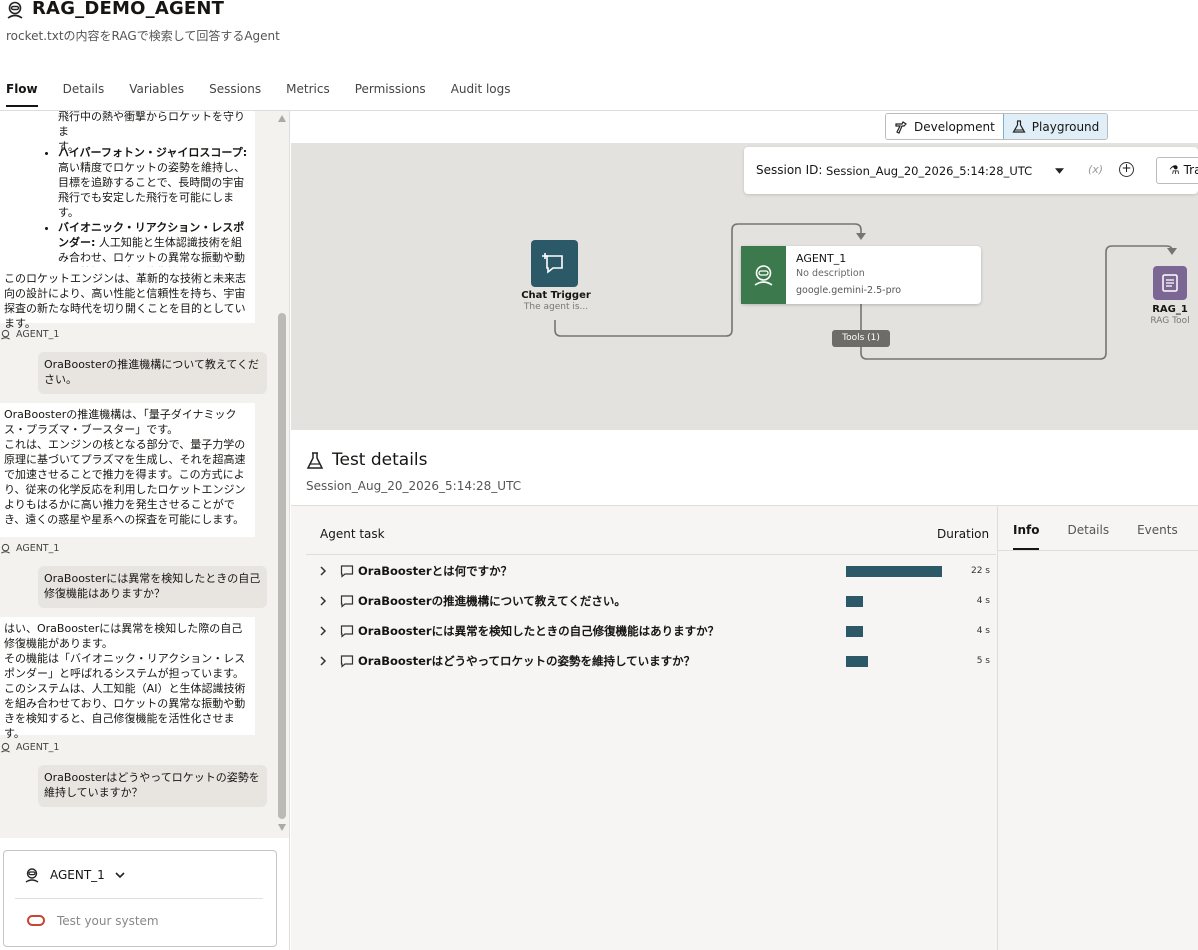  I want to click on duration-value: 5 s, so click(983, 661).